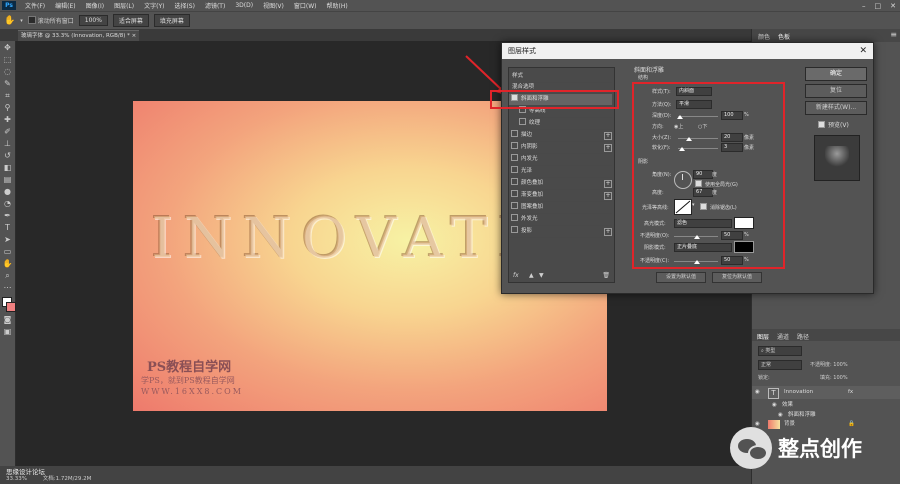 This screenshot has width=900, height=484. Describe the element at coordinates (8, 192) in the screenshot. I see `blur-tool-icon: ●` at that location.